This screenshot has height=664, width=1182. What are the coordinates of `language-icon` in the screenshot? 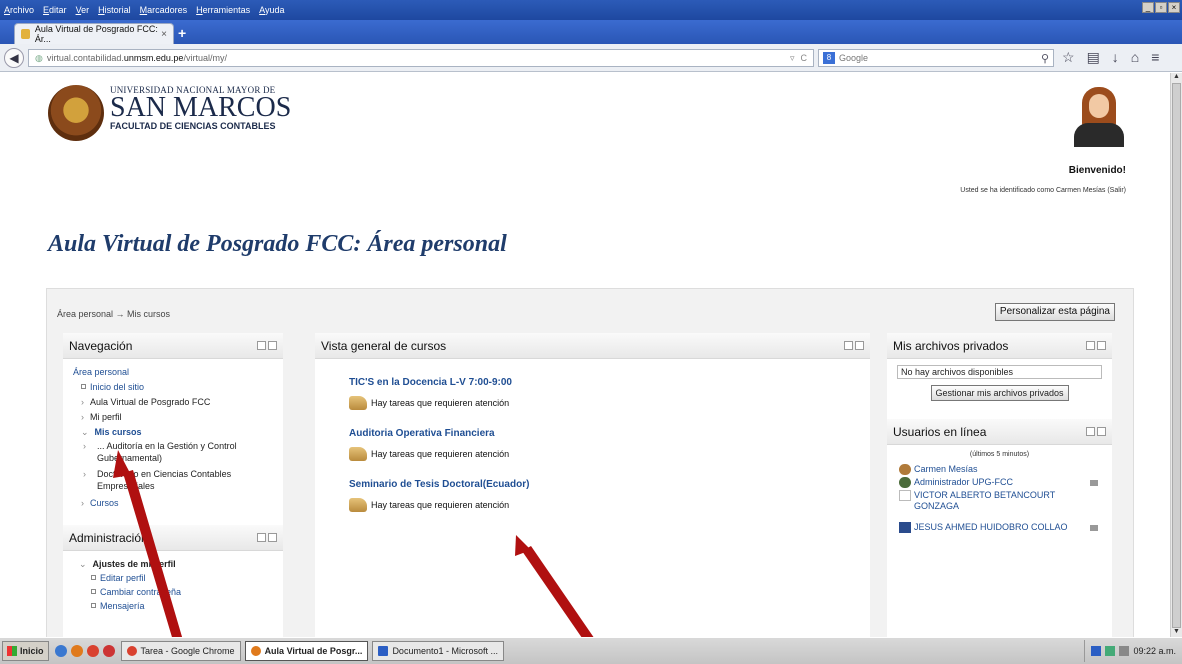 It's located at (1096, 651).